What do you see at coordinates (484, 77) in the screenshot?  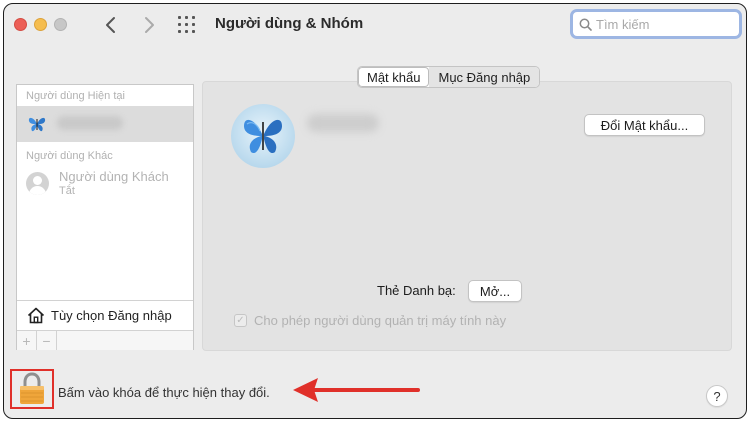 I see `tab-login-items: Mục Đăng nhập` at bounding box center [484, 77].